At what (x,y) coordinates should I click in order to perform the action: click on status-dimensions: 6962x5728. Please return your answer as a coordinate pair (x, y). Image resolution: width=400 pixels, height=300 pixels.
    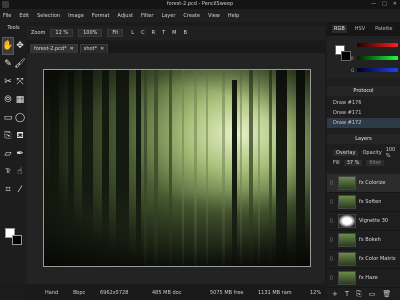
    Looking at the image, I should click on (114, 293).